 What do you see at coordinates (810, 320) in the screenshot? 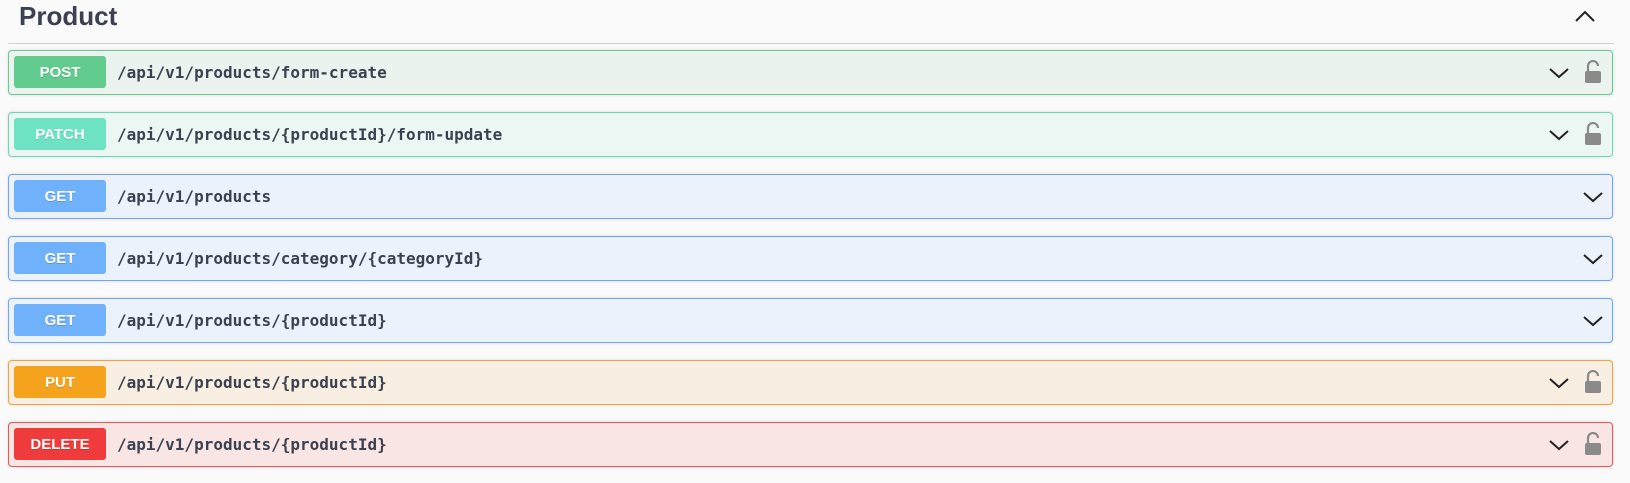
I see `operation-get-product: GET /api/v1/products/{productId}` at bounding box center [810, 320].